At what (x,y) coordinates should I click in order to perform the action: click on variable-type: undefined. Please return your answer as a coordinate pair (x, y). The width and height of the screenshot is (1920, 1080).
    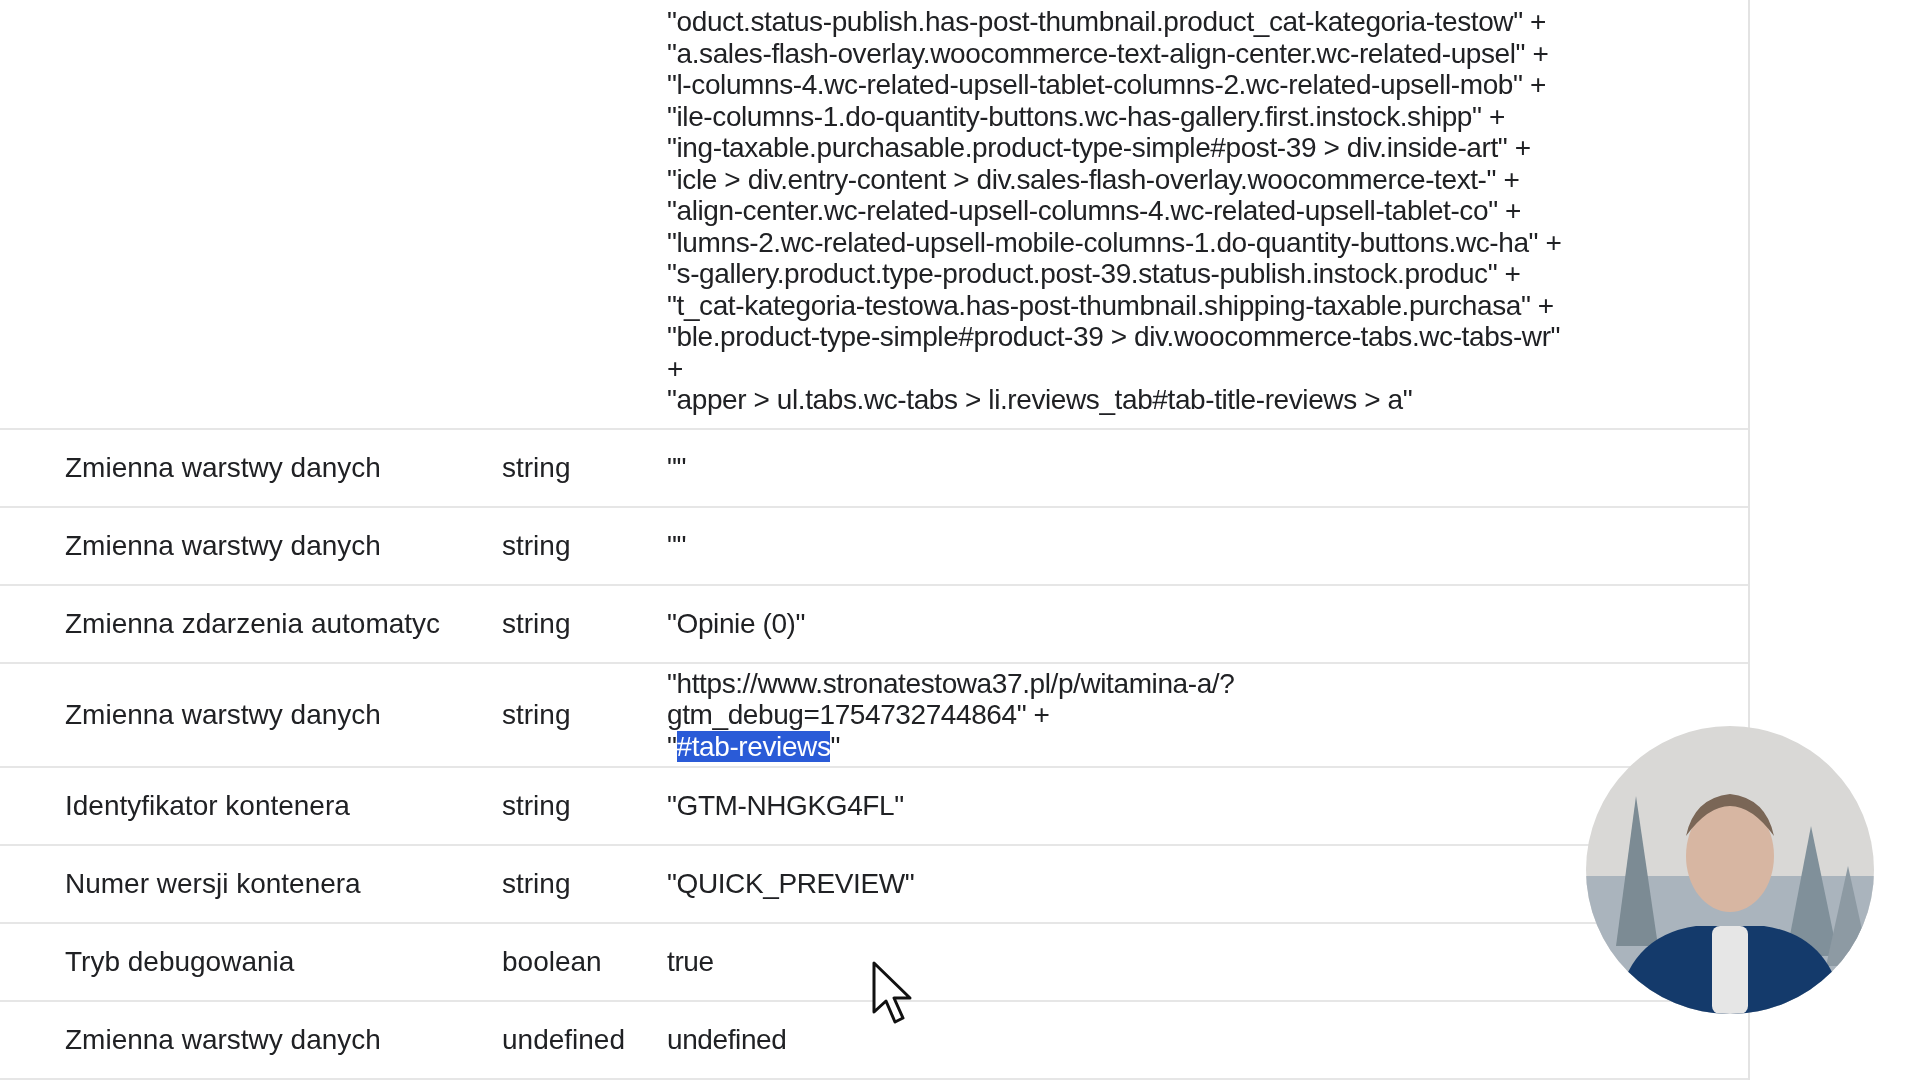
    Looking at the image, I should click on (564, 1040).